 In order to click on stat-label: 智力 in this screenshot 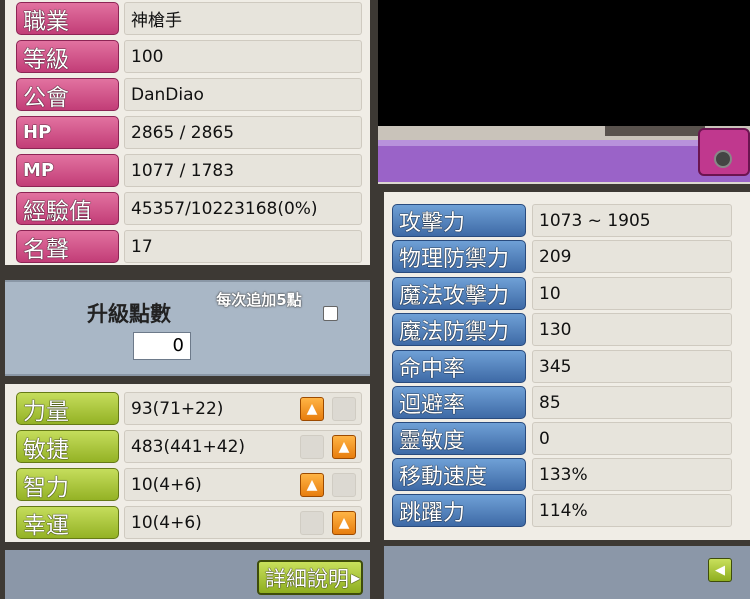, I will do `click(67, 484)`.